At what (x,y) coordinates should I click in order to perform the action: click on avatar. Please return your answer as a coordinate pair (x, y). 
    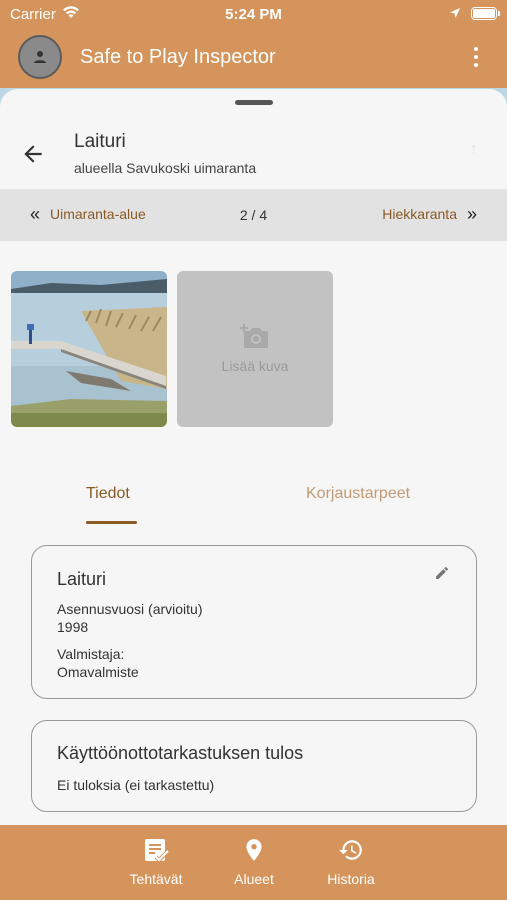
    Looking at the image, I should click on (40, 57).